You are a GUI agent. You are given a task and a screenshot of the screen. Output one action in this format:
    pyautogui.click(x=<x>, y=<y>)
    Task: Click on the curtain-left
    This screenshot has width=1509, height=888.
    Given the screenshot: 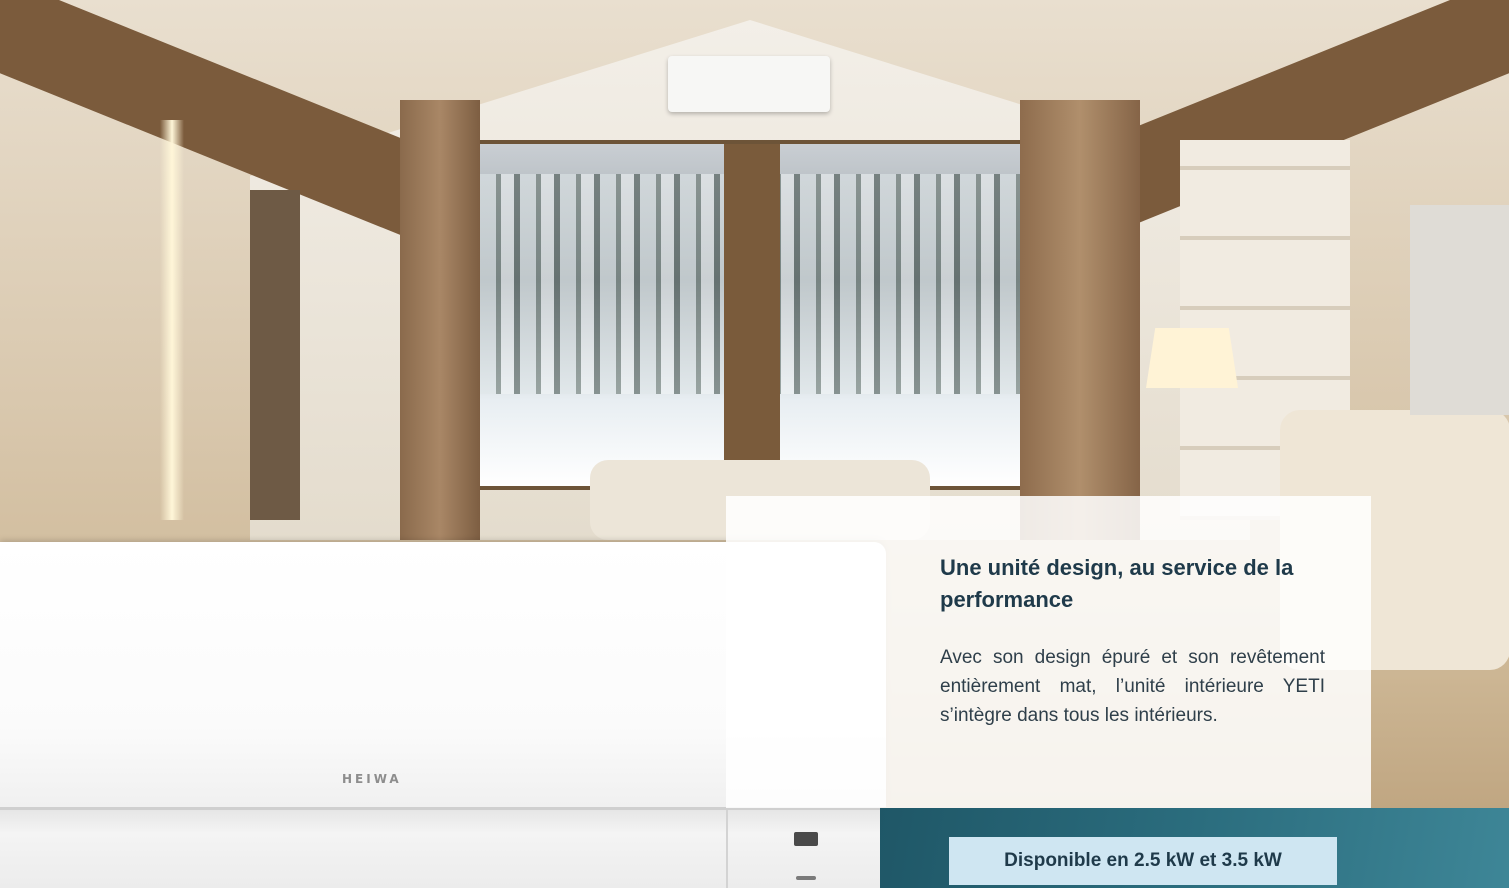 What is the action you would take?
    pyautogui.click(x=440, y=320)
    